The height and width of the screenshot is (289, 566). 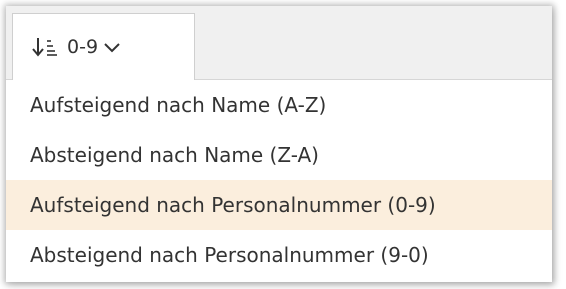 I want to click on menu-item-label: Aufsteigend nach Personalnummer (0-9), so click(x=233, y=205).